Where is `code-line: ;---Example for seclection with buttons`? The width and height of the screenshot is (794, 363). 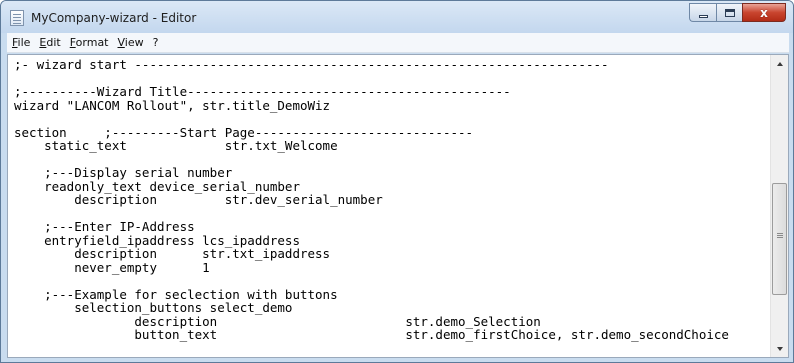
code-line: ;---Example for seclection with buttons is located at coordinates (176, 294).